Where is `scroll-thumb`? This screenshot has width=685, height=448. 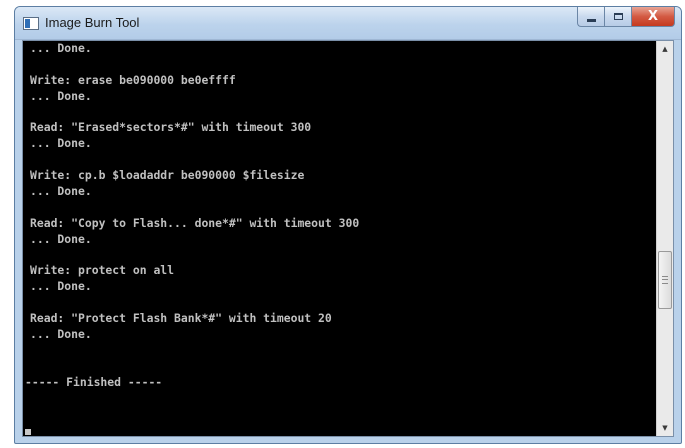
scroll-thumb is located at coordinates (665, 280).